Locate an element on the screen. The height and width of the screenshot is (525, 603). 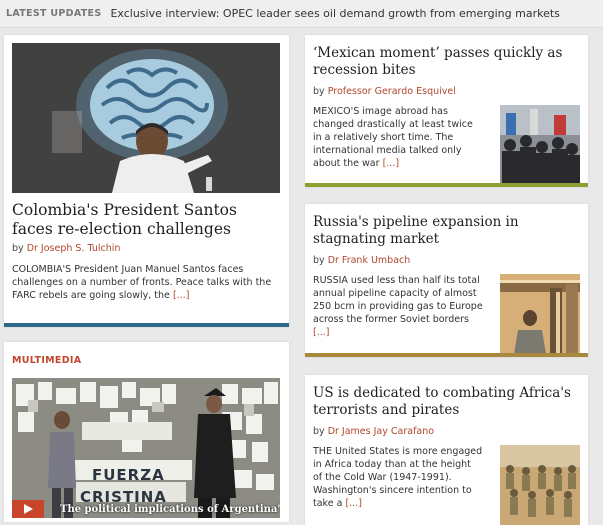
feature-accent-bar is located at coordinates (146, 325).